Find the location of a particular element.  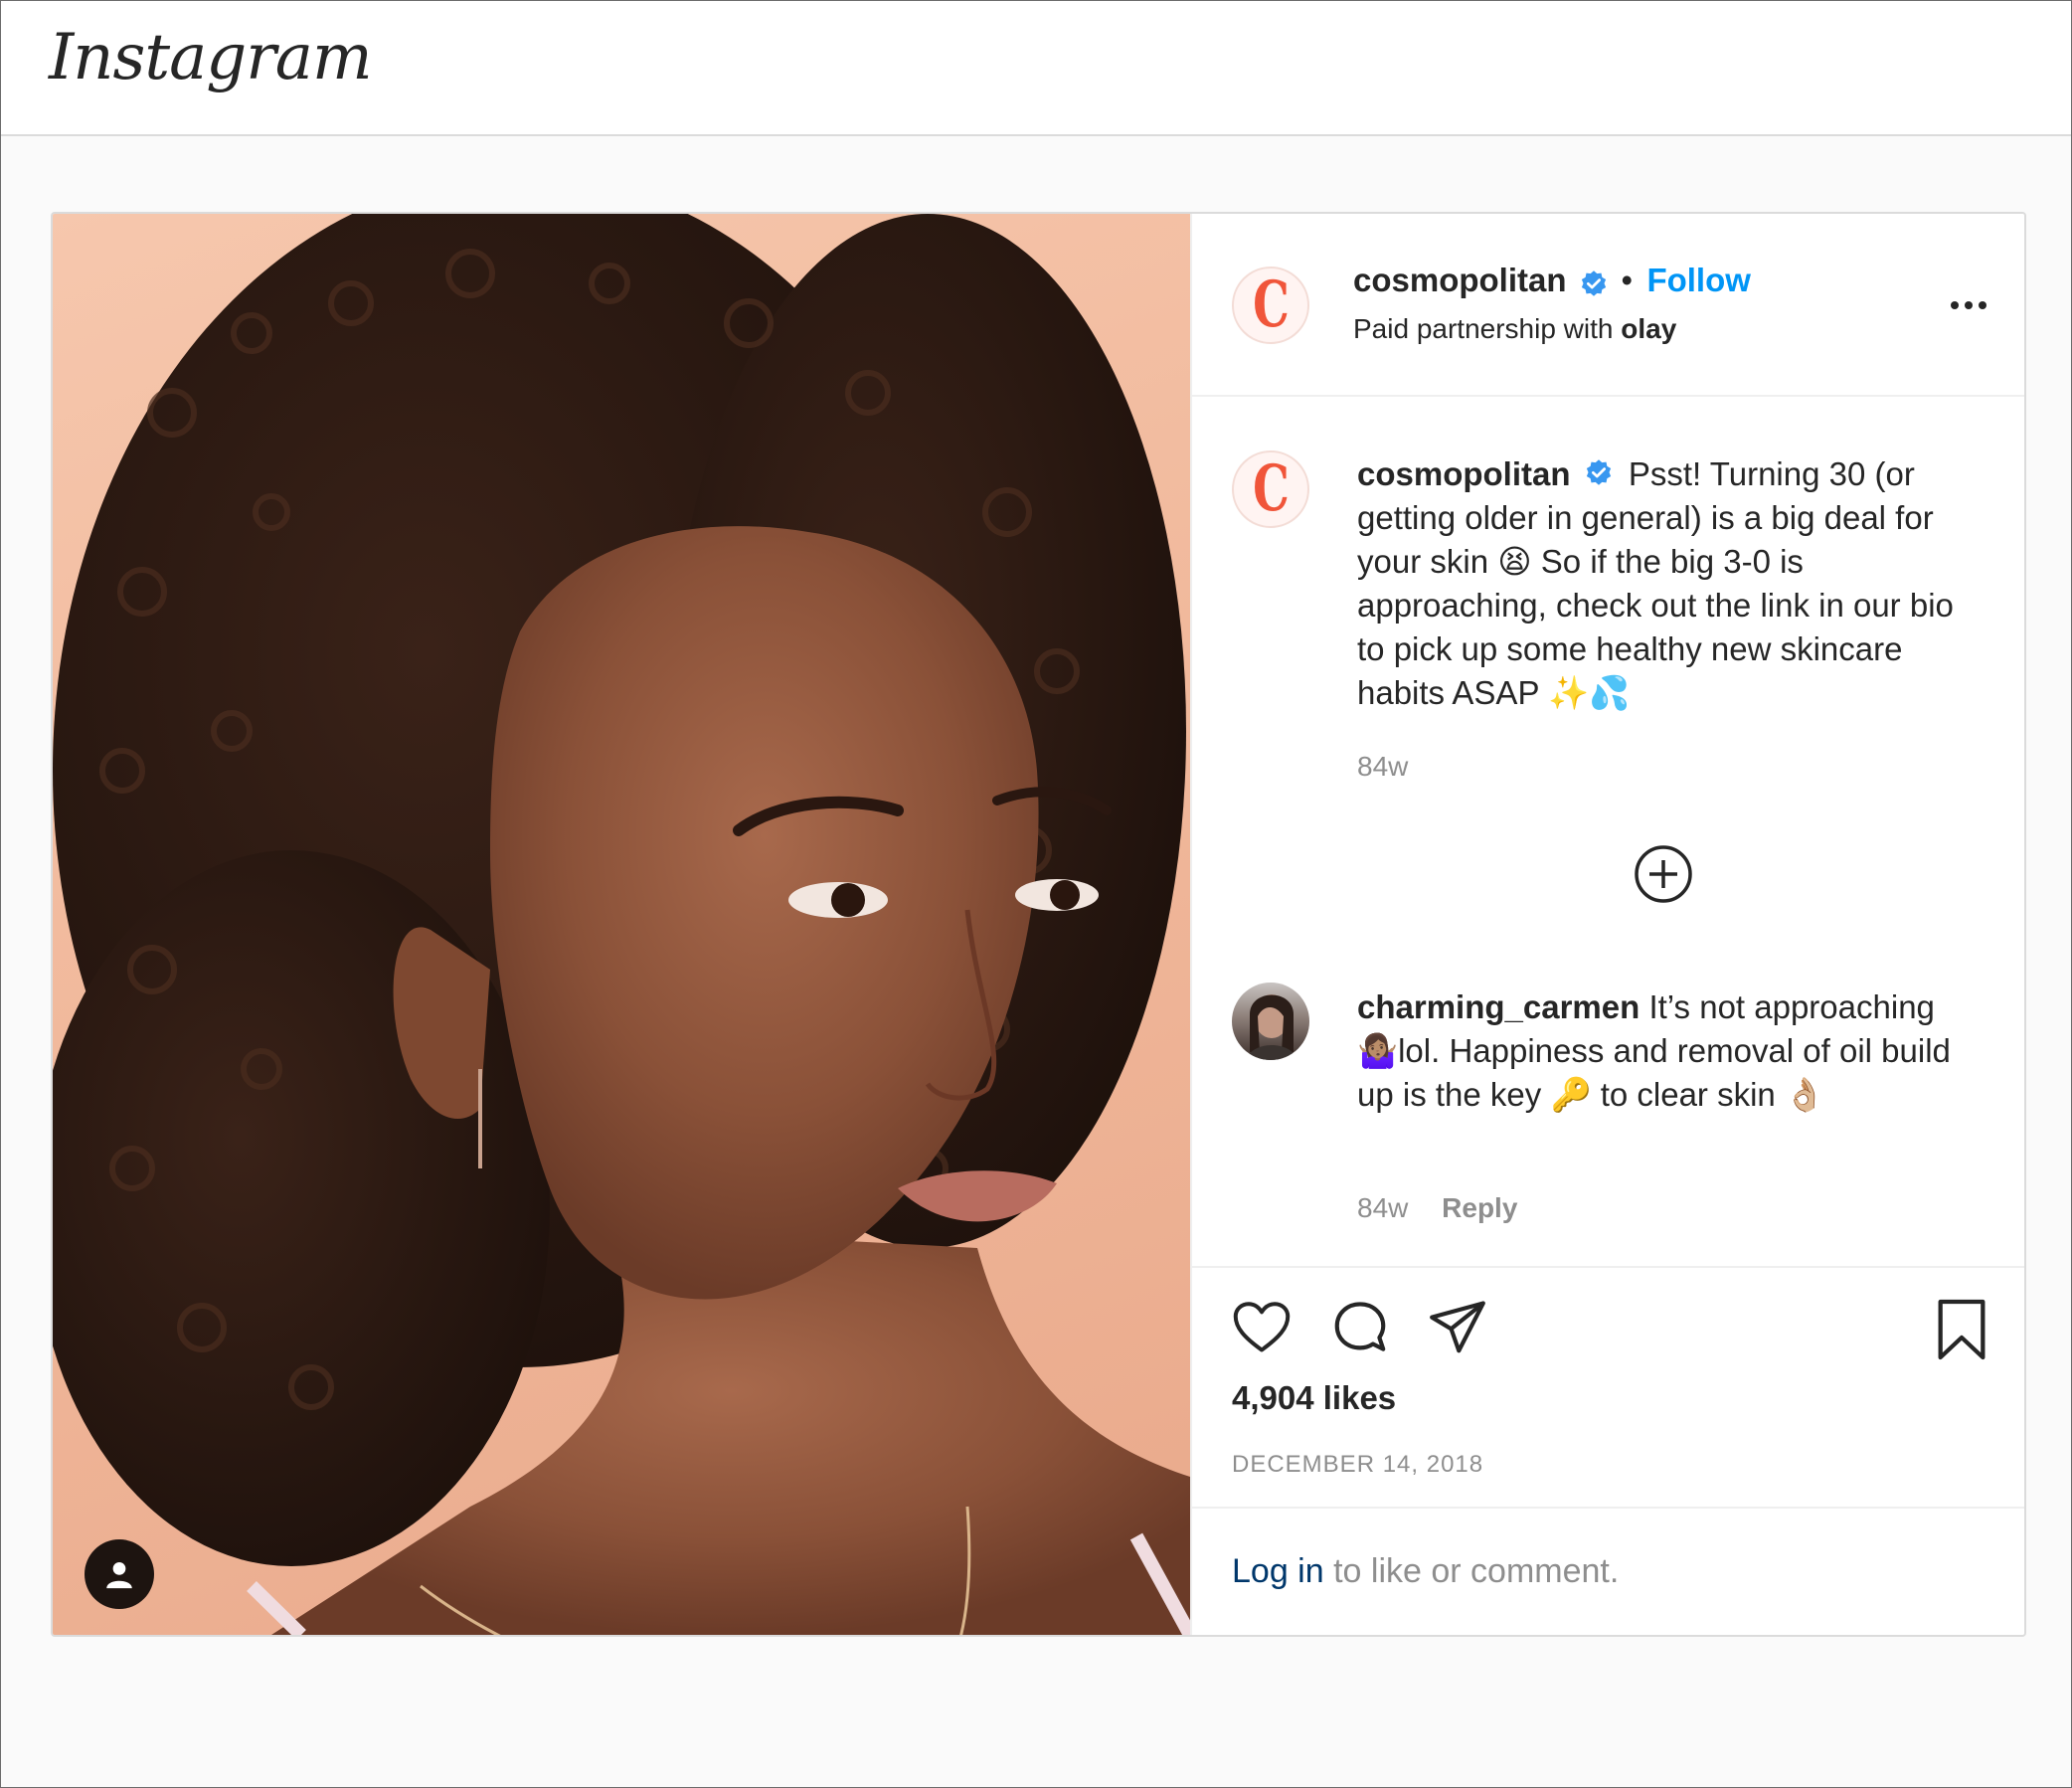

commenter-avatar is located at coordinates (1270, 1021).